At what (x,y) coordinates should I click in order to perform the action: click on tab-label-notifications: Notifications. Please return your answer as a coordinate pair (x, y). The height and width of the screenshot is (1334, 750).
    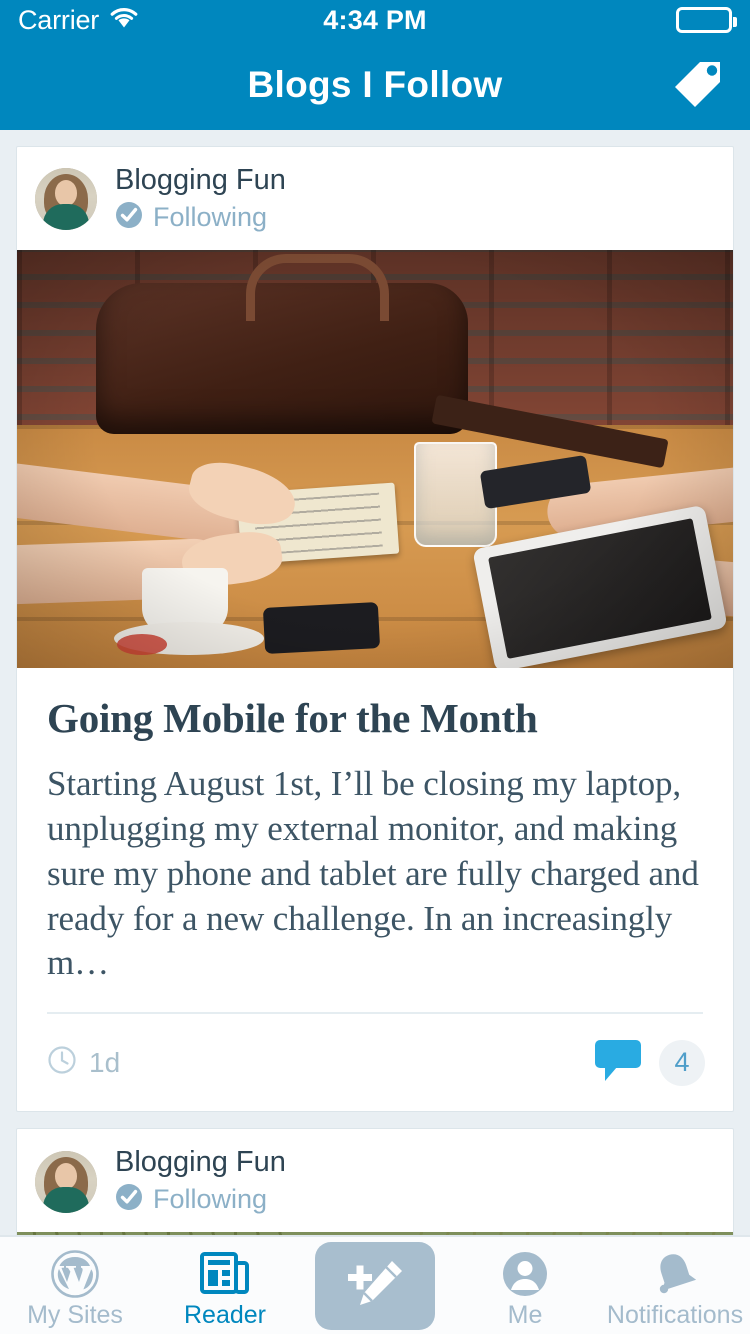
    Looking at the image, I should click on (675, 1315).